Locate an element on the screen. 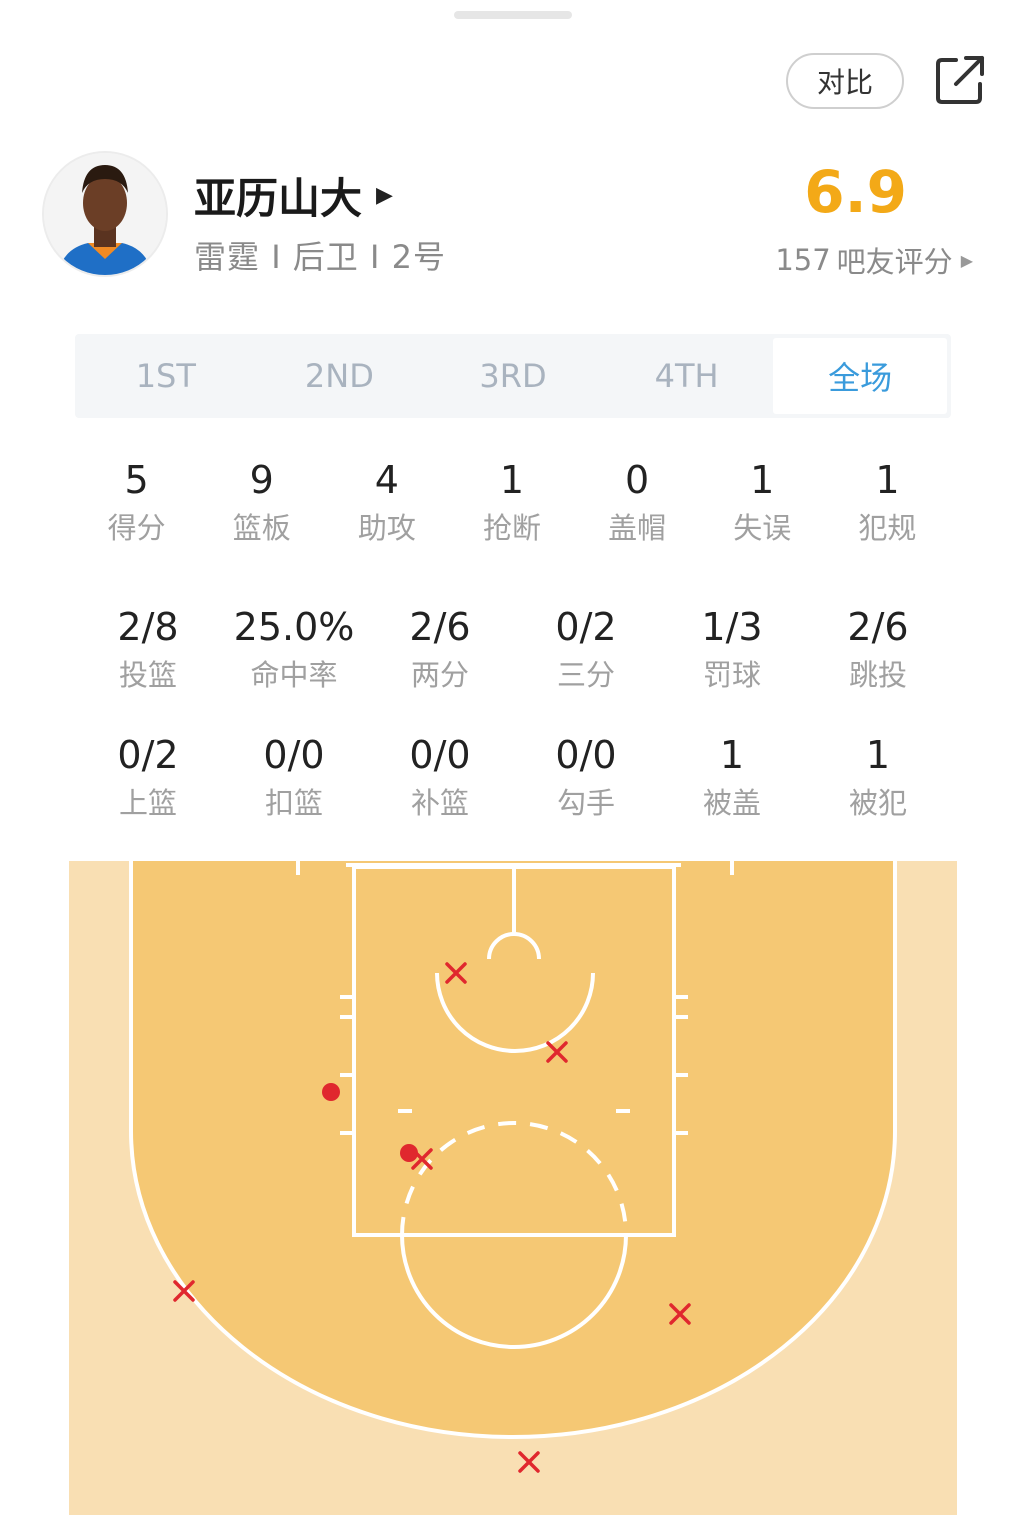  stat-value: 9 is located at coordinates (261, 480).